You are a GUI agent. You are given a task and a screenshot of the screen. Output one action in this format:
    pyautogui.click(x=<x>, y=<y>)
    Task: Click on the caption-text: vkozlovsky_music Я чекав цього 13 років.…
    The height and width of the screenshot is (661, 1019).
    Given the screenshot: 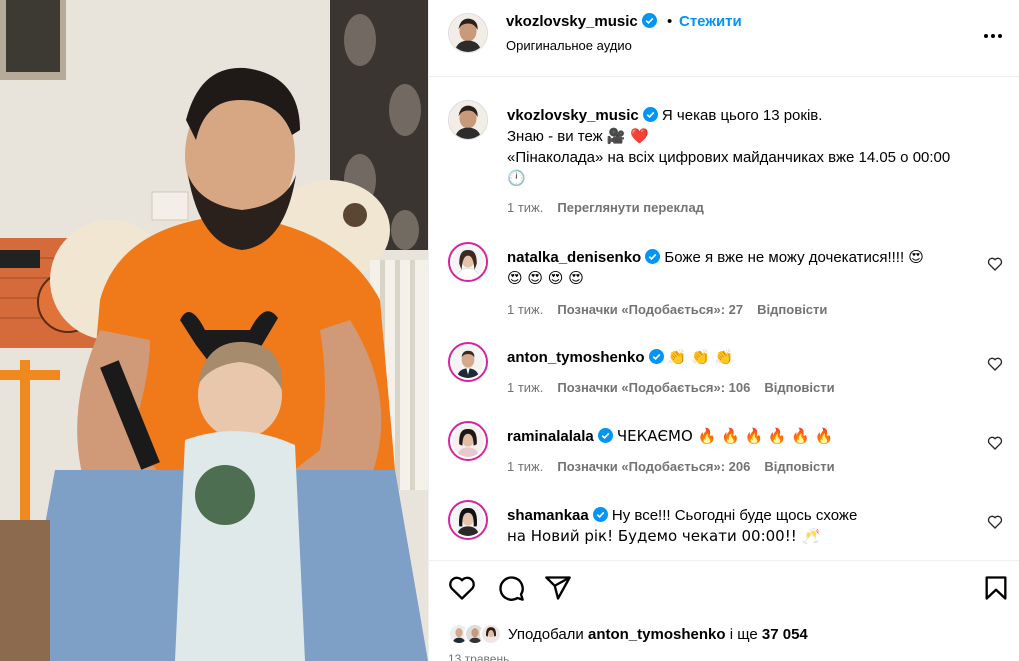 What is the action you would take?
    pyautogui.click(x=747, y=147)
    